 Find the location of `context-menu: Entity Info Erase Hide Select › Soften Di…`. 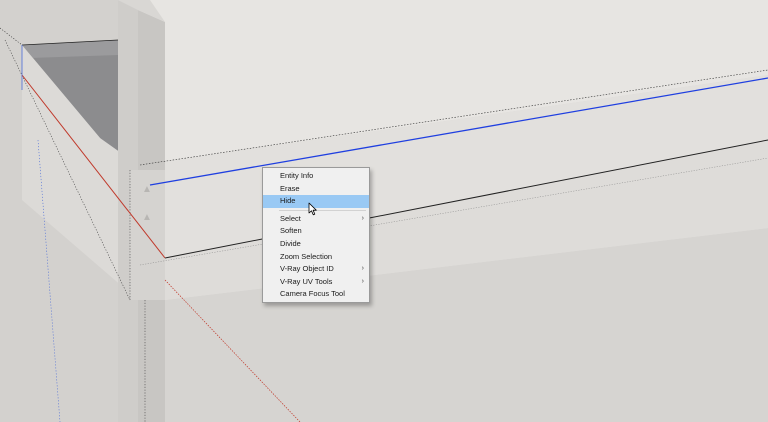

context-menu: Entity Info Erase Hide Select › Soften Di… is located at coordinates (316, 235).